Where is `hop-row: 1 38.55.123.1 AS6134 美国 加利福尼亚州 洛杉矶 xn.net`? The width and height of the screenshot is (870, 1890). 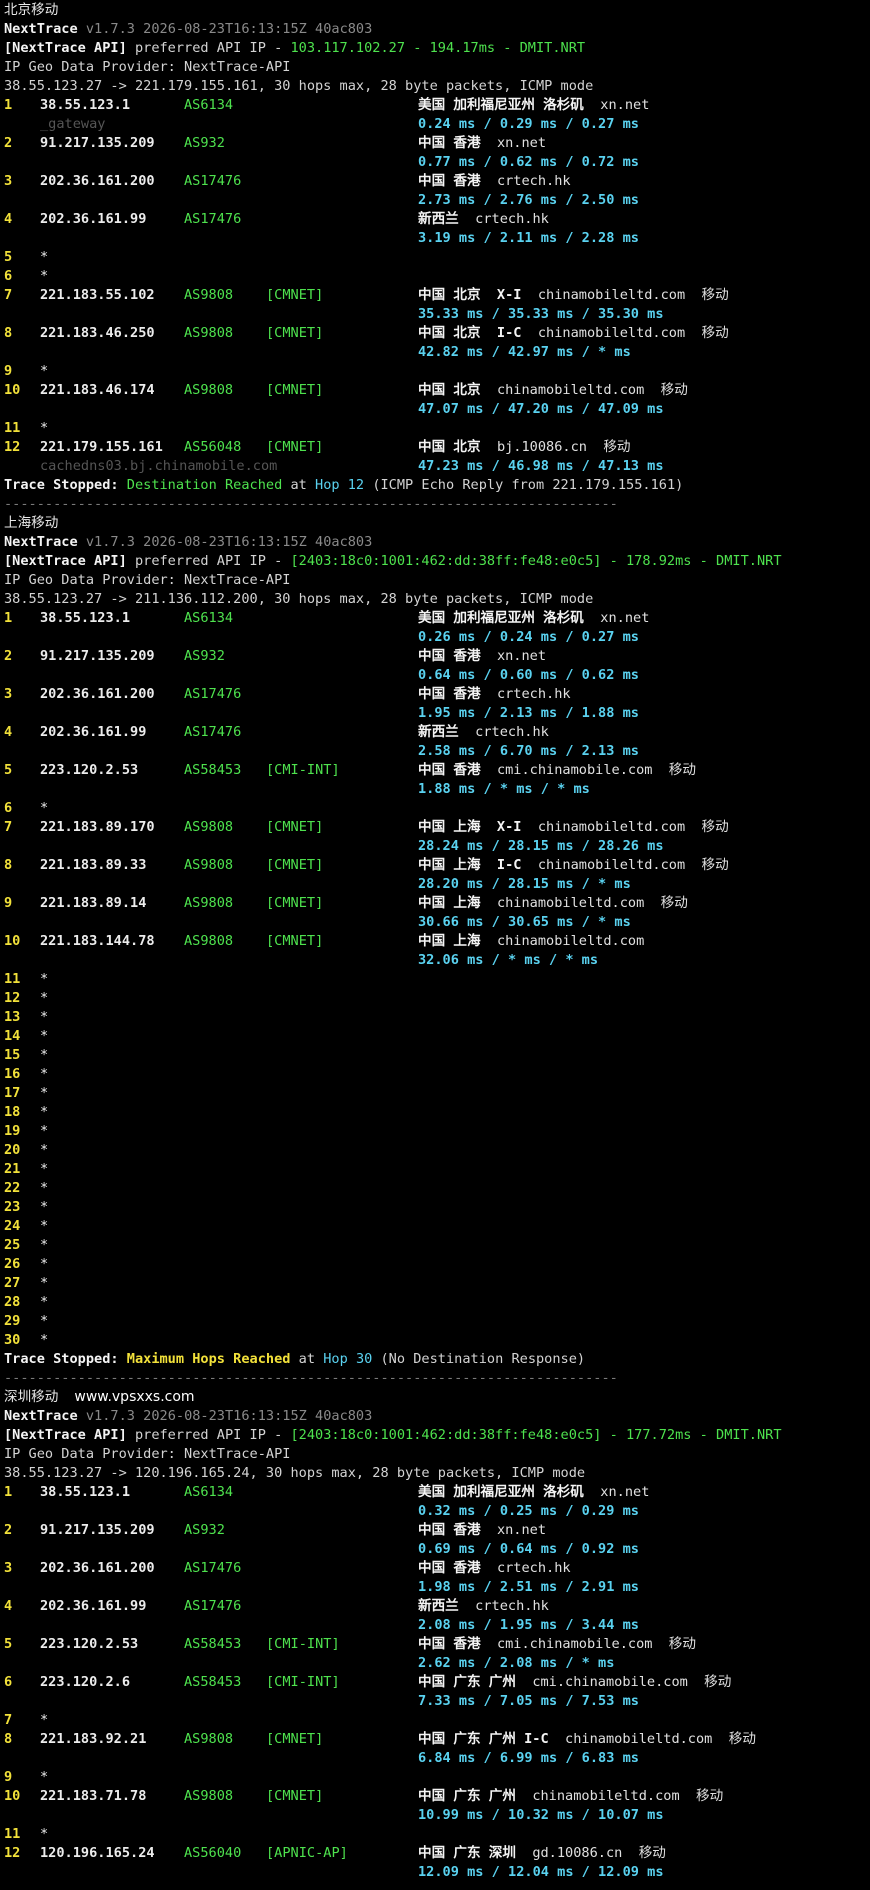
hop-row: 1 38.55.123.1 AS6134 美国 加利福尼亚州 洛杉矶 xn.net is located at coordinates (437, 1492).